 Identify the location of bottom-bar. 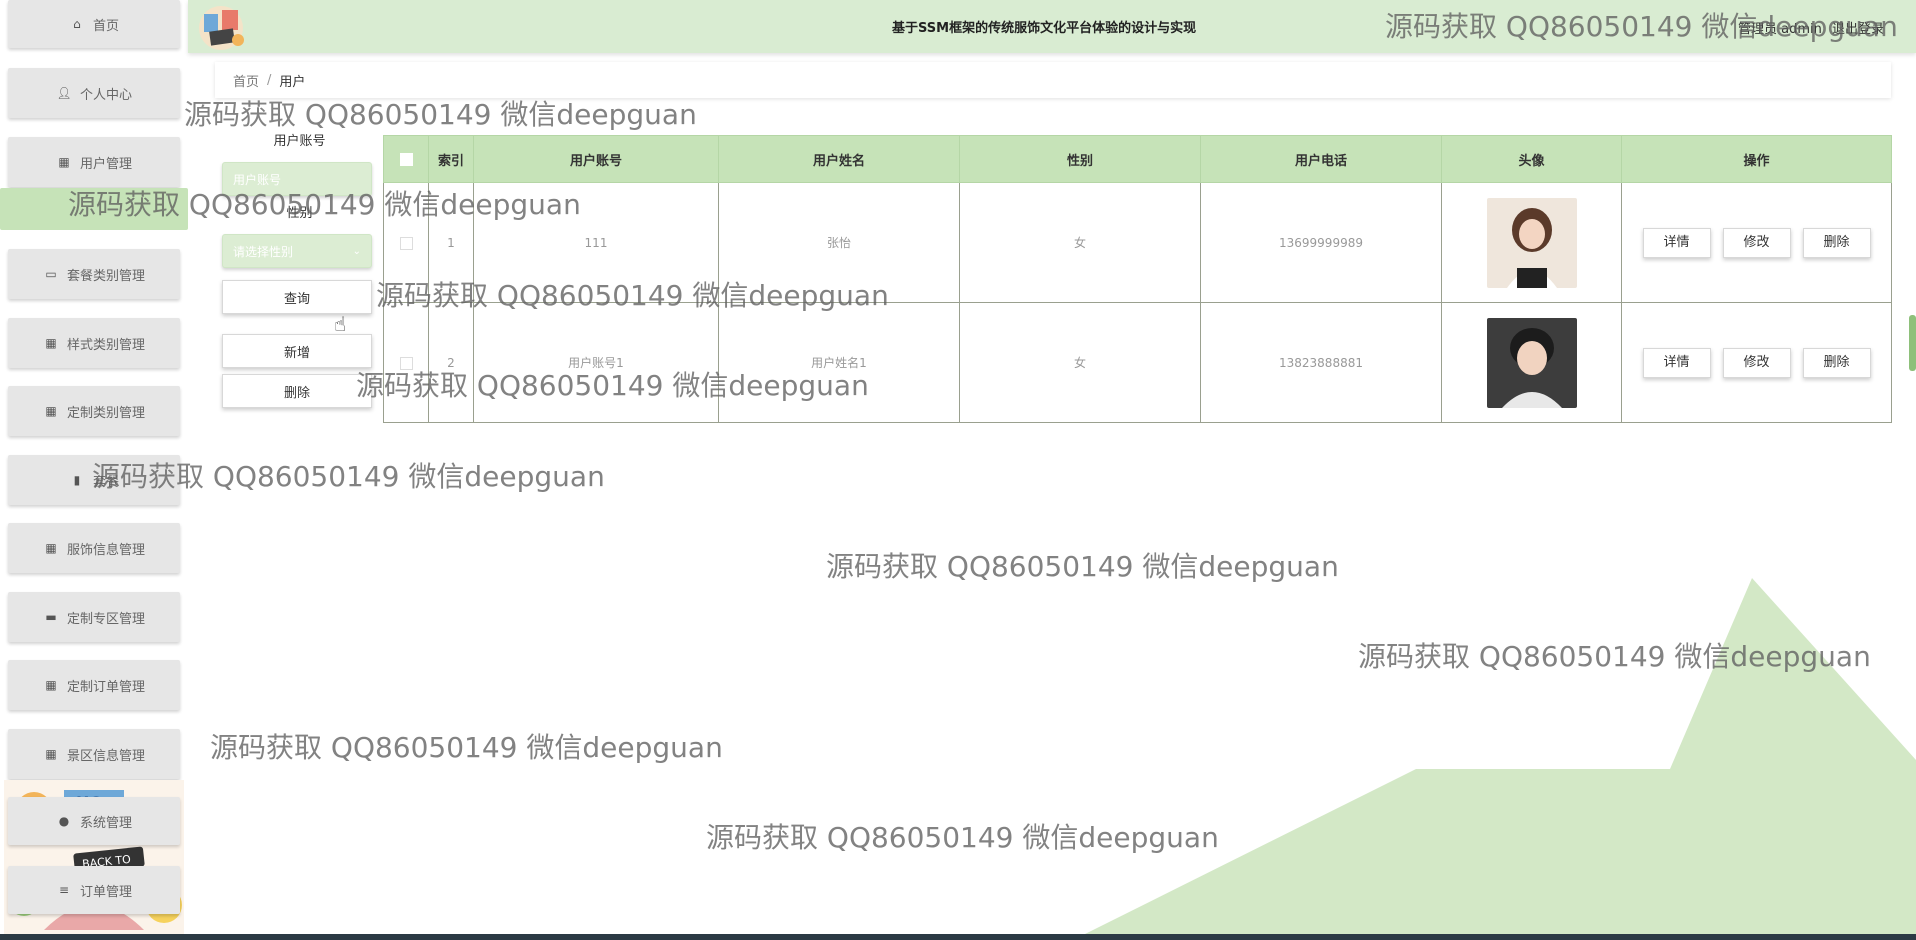
(958, 937).